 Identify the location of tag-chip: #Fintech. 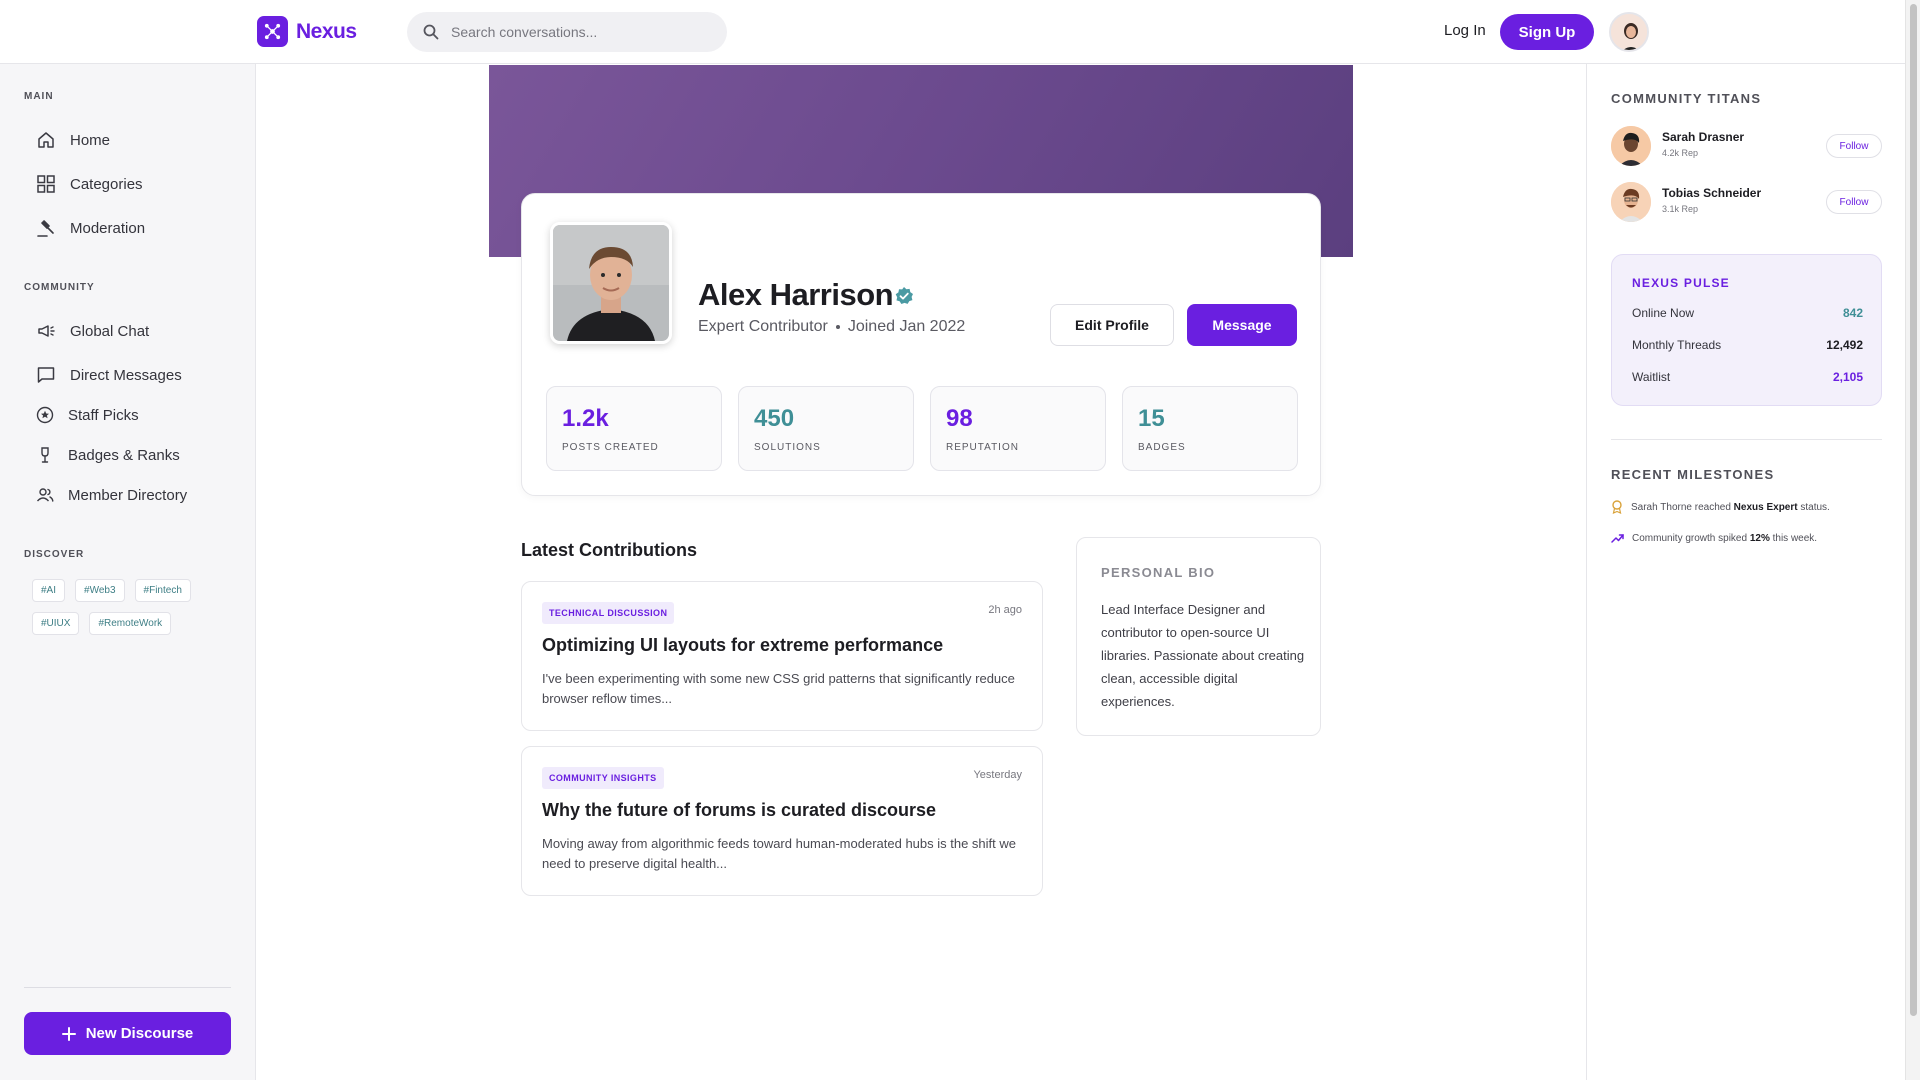
(162, 590).